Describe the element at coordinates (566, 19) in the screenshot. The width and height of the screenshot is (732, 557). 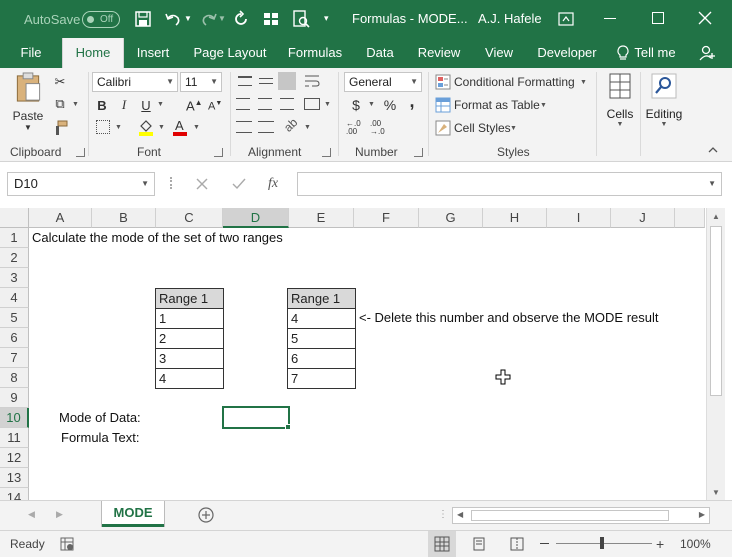
I see `ribbon-display-icon` at that location.